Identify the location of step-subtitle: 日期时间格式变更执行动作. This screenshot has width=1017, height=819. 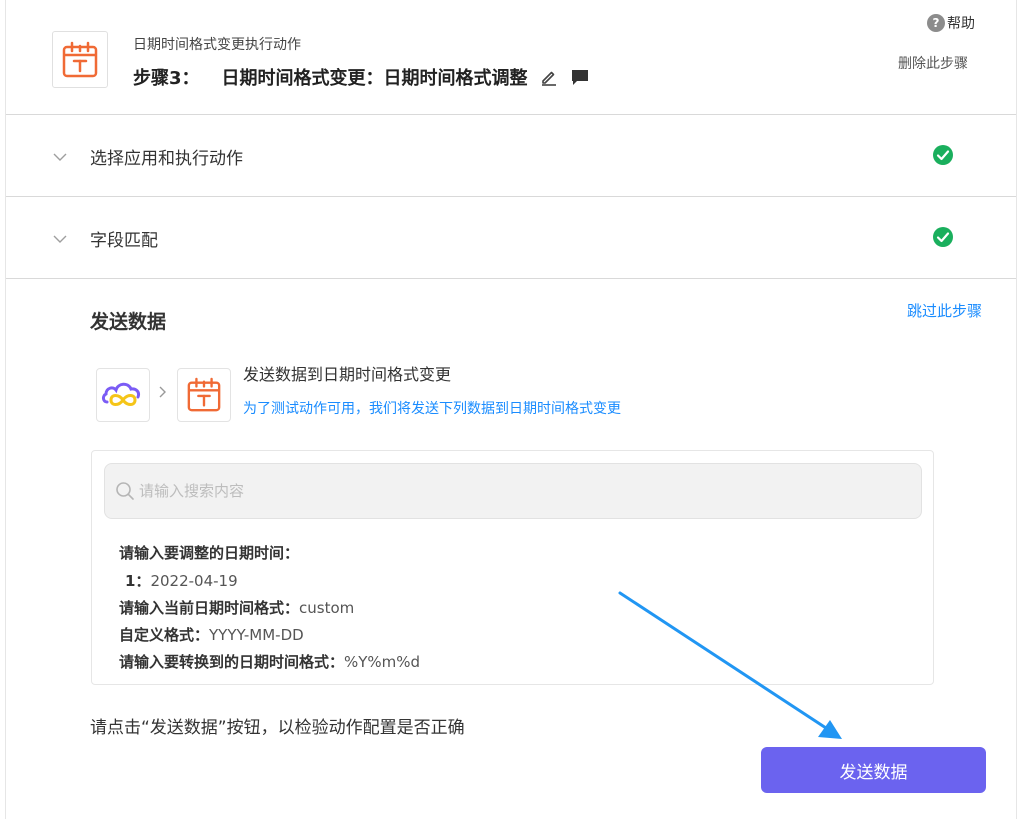
(217, 45).